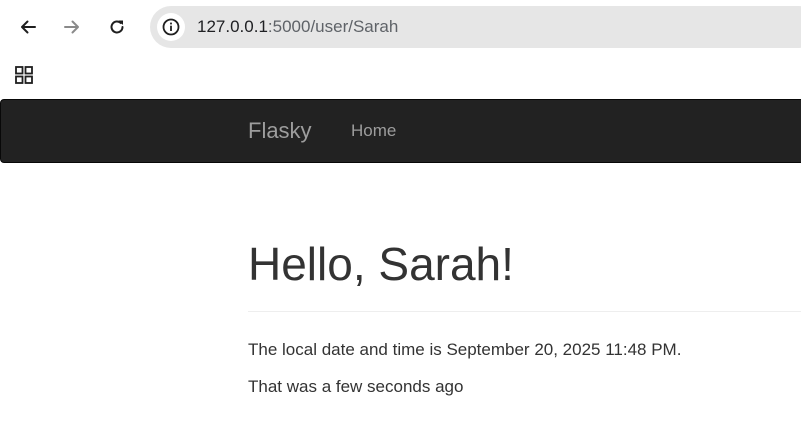  What do you see at coordinates (333, 26) in the screenshot?
I see `url-path: :5000/user/Sarah` at bounding box center [333, 26].